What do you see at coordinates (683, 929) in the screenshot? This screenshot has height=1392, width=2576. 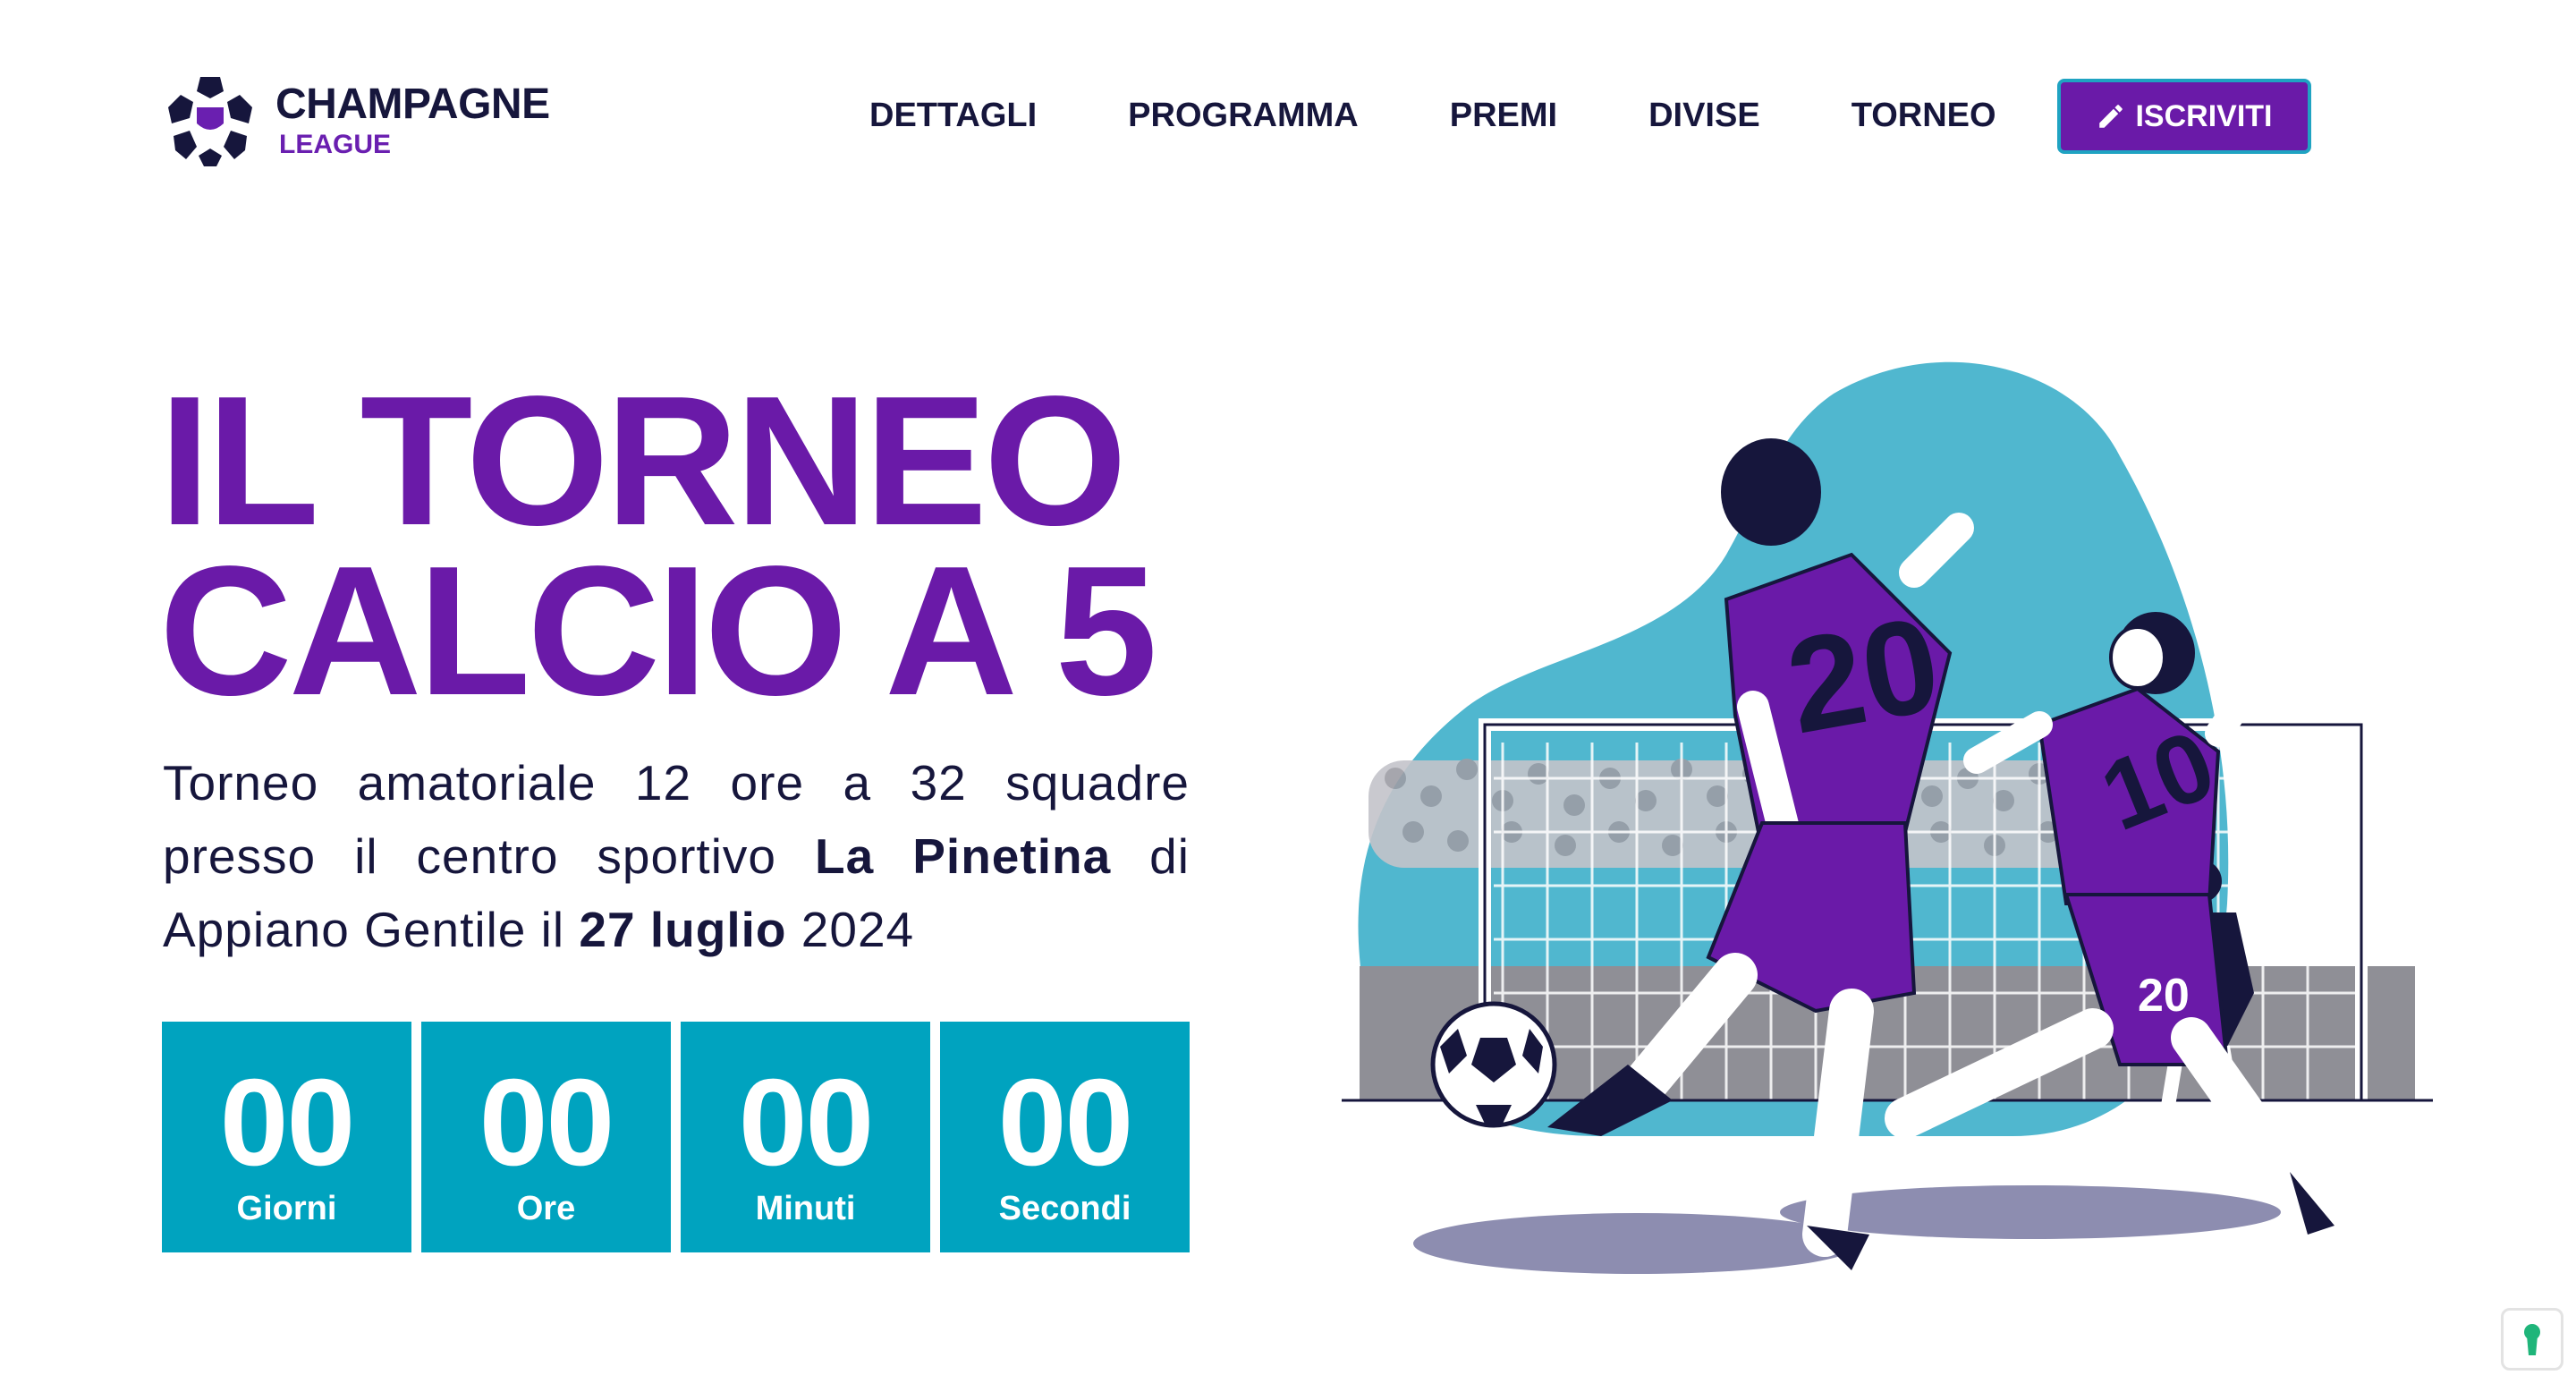 I see `event-date: 27 luglio` at bounding box center [683, 929].